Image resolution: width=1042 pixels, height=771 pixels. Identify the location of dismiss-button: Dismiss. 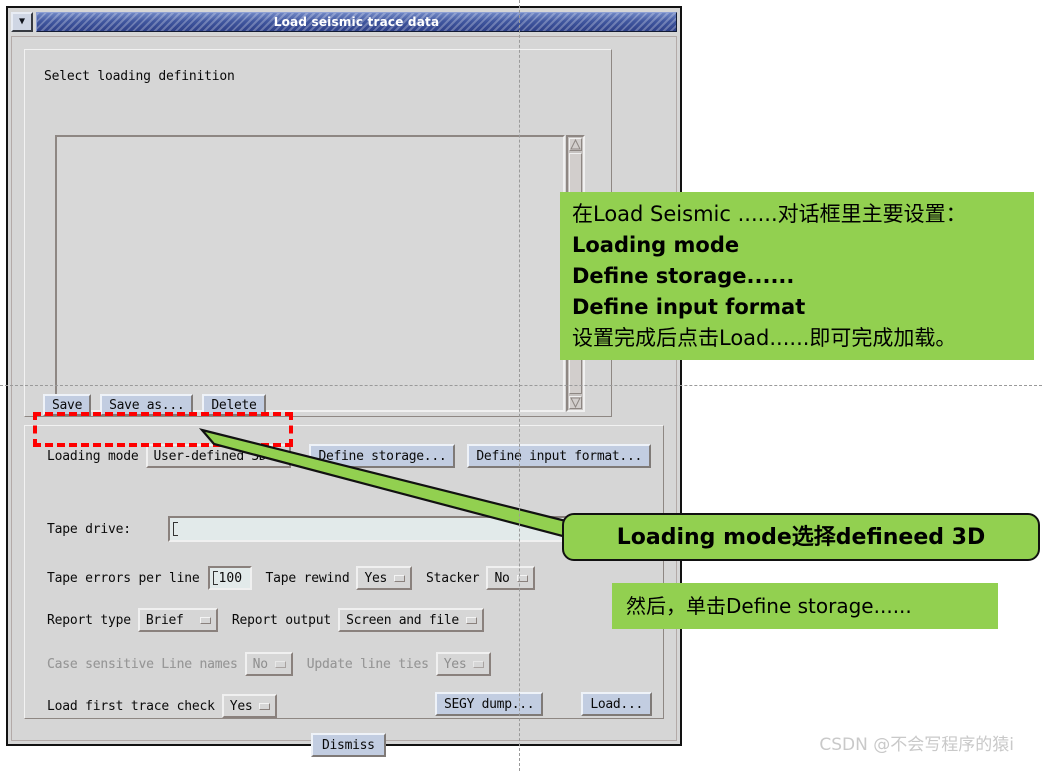
(348, 745).